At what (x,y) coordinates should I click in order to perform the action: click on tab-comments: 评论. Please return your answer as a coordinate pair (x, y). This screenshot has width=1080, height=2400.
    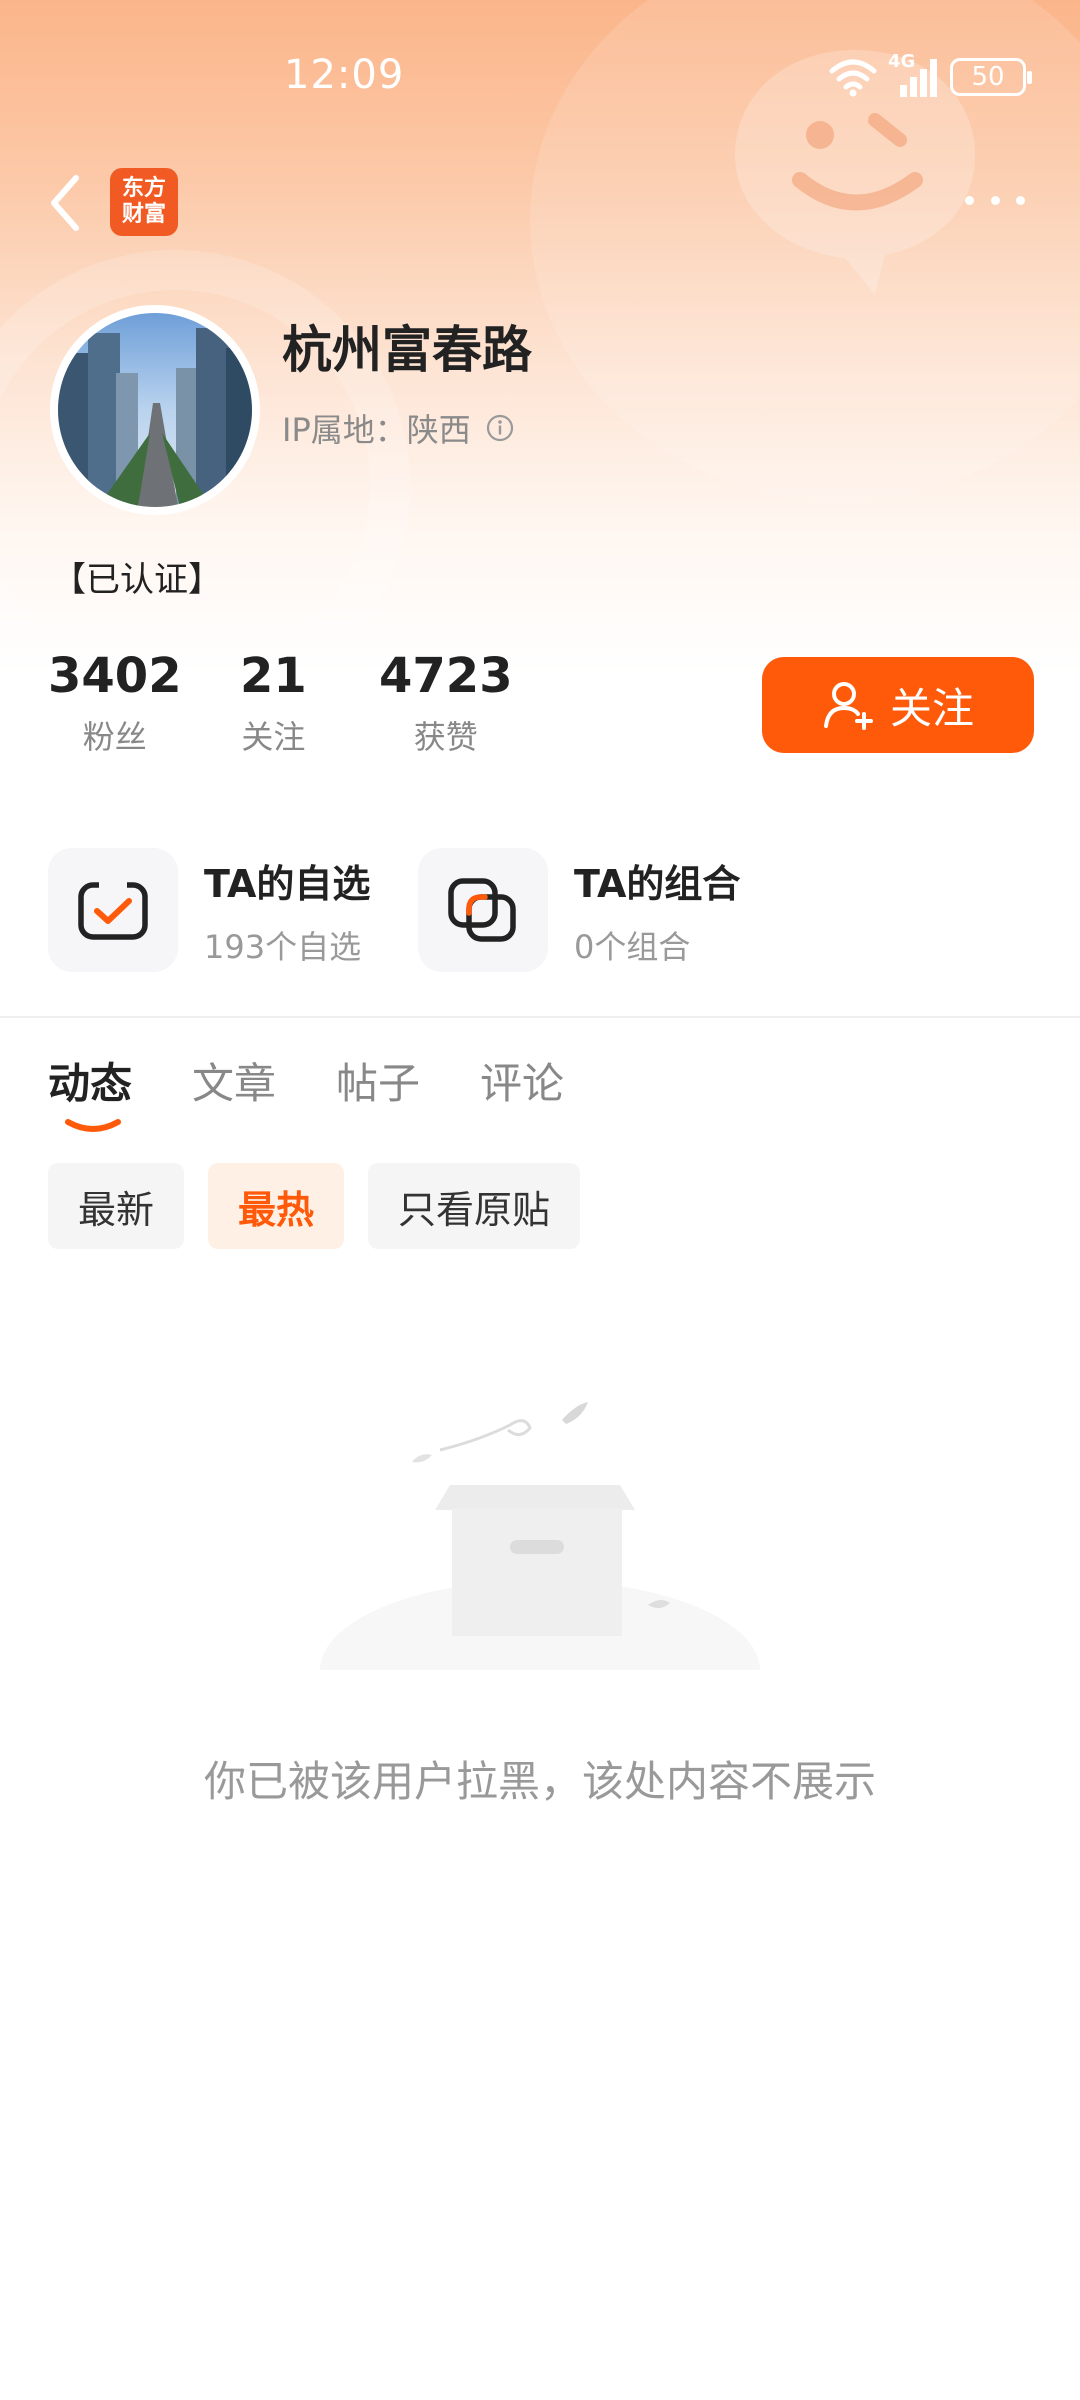
    Looking at the image, I should click on (522, 1080).